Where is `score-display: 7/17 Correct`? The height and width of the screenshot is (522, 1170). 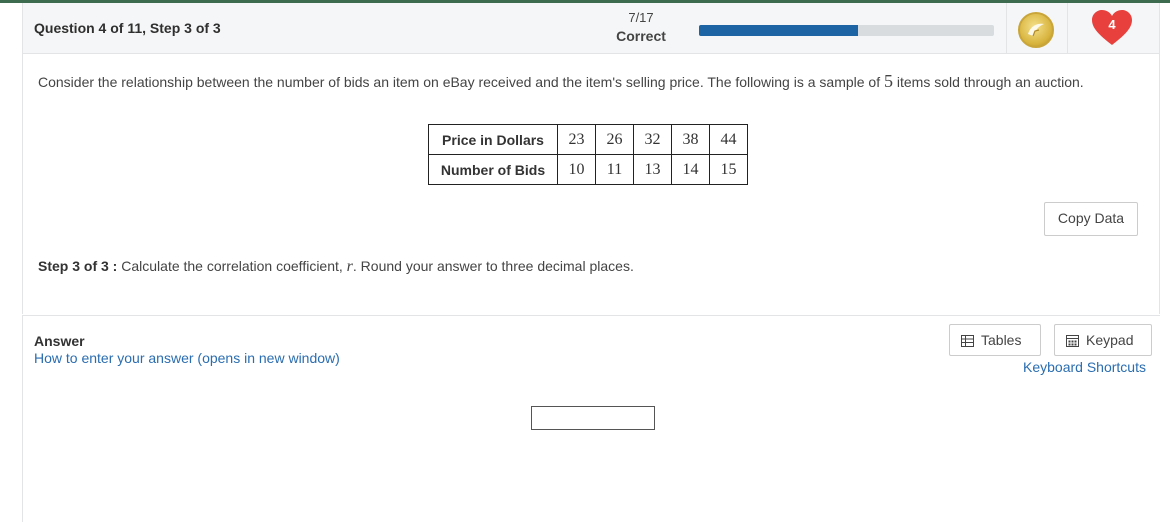
score-display: 7/17 Correct is located at coordinates (641, 27).